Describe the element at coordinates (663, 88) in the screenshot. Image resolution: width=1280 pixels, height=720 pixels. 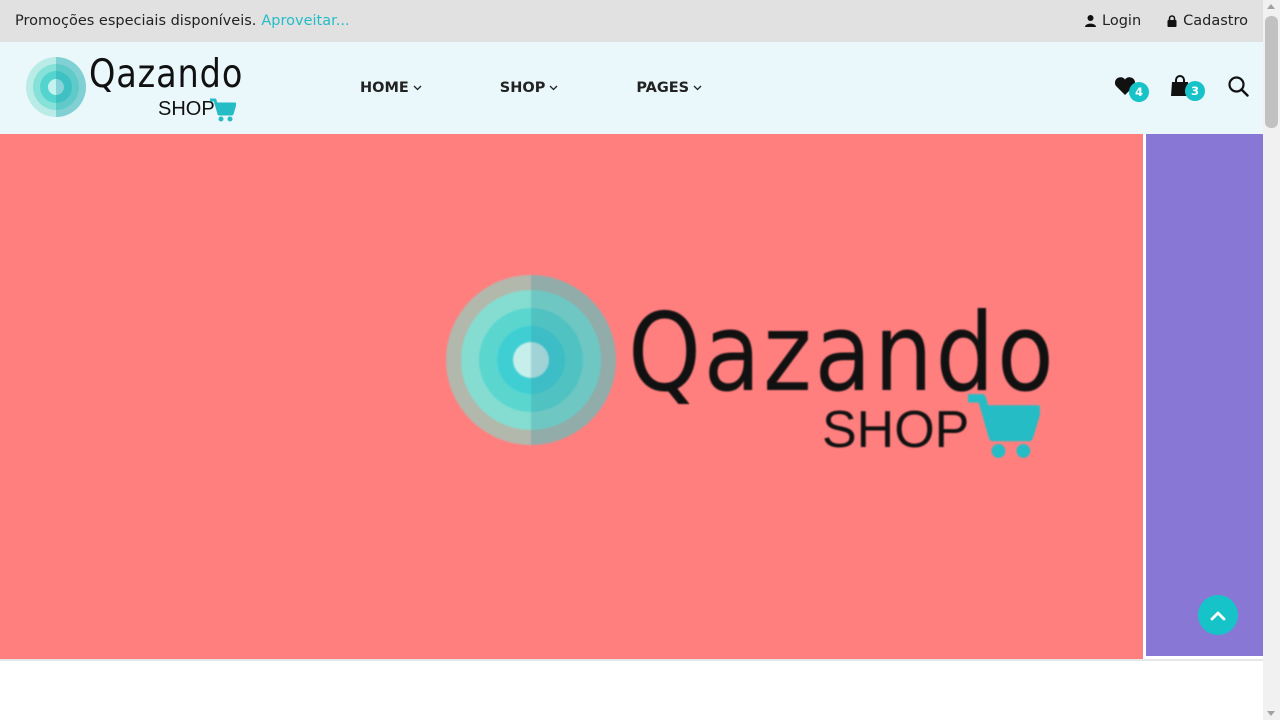
I see `nav-pages-label: PAGES` at that location.